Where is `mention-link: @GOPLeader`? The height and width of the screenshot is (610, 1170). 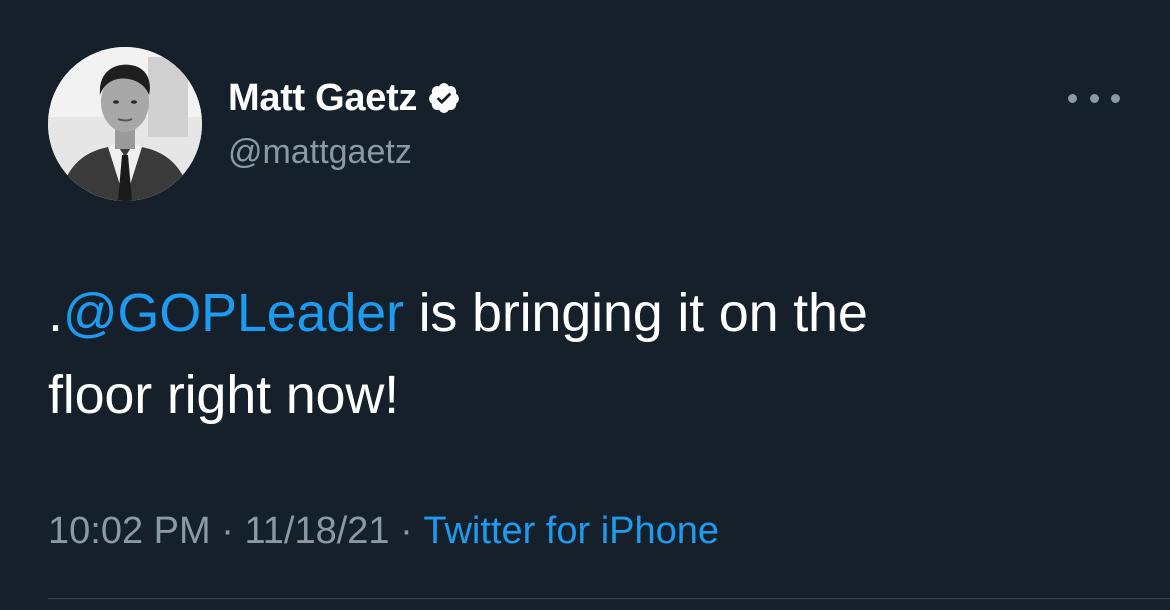
mention-link: @GOPLeader is located at coordinates (233, 313).